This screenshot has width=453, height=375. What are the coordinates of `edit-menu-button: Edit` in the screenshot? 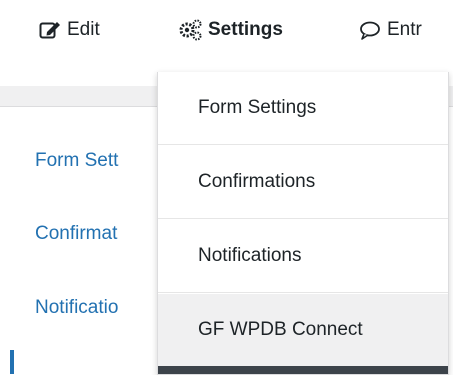 It's located at (69, 30).